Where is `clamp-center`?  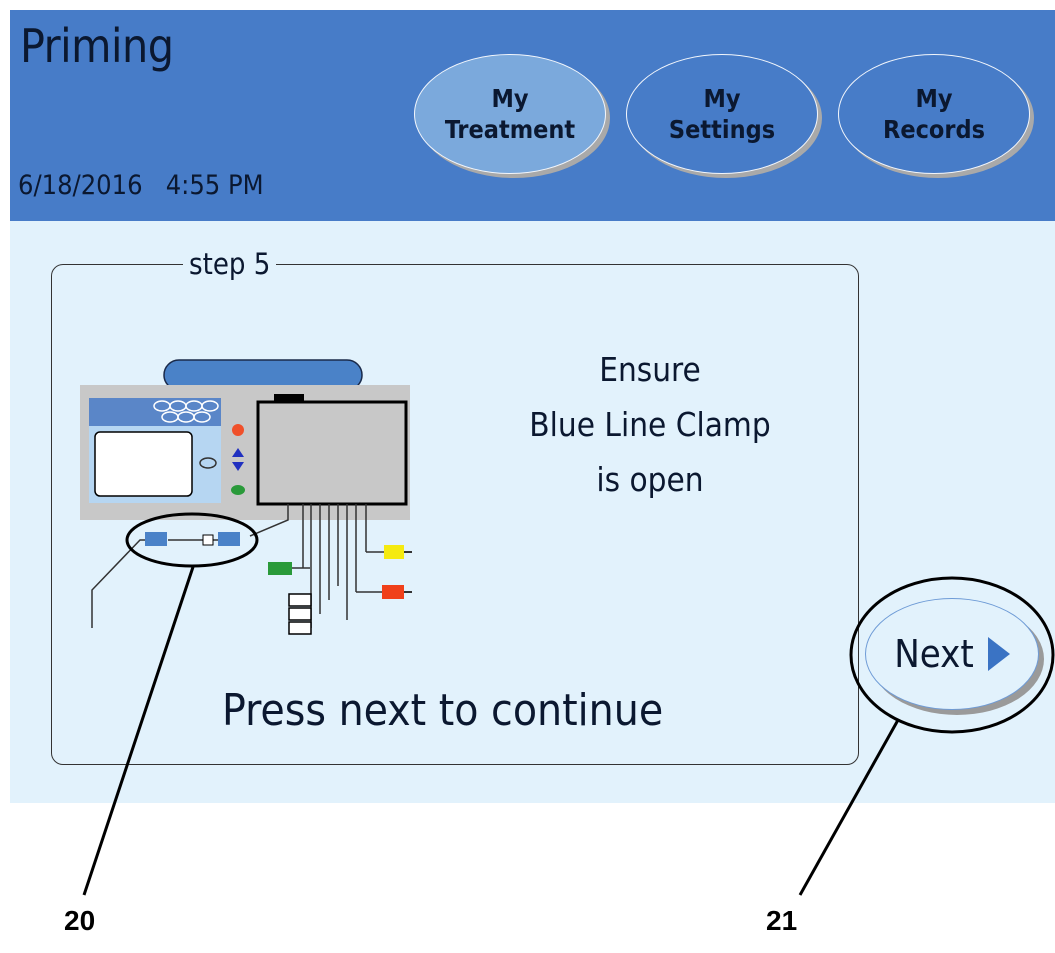 clamp-center is located at coordinates (208, 540).